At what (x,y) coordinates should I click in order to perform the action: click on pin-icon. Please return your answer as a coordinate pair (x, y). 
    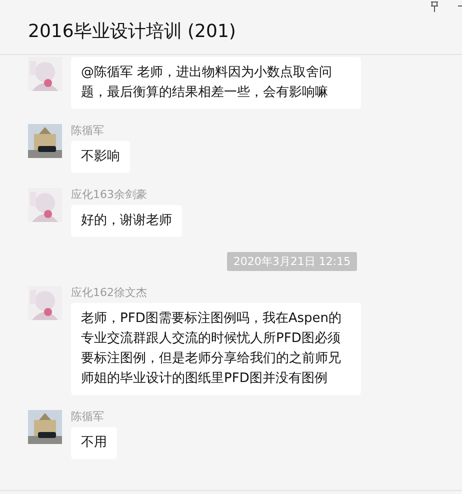
    Looking at the image, I should click on (434, 7).